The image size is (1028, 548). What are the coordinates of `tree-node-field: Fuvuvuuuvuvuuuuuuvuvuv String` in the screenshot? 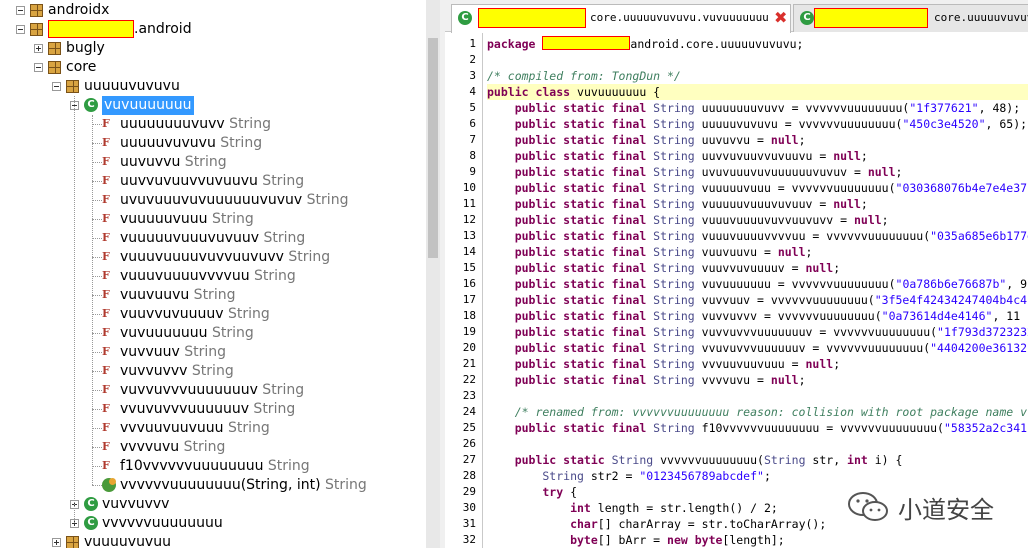 It's located at (213, 200).